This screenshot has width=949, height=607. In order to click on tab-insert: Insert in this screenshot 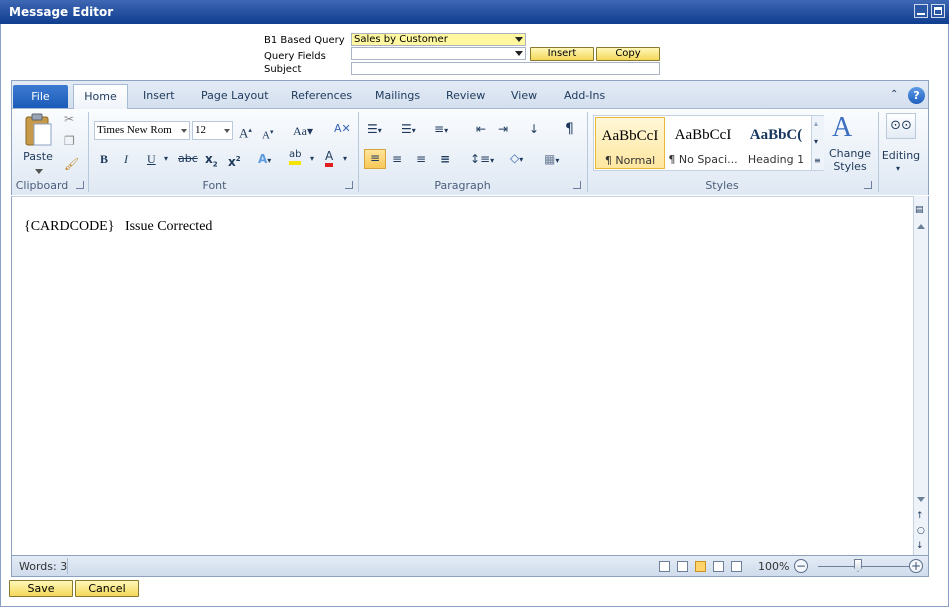, I will do `click(159, 95)`.